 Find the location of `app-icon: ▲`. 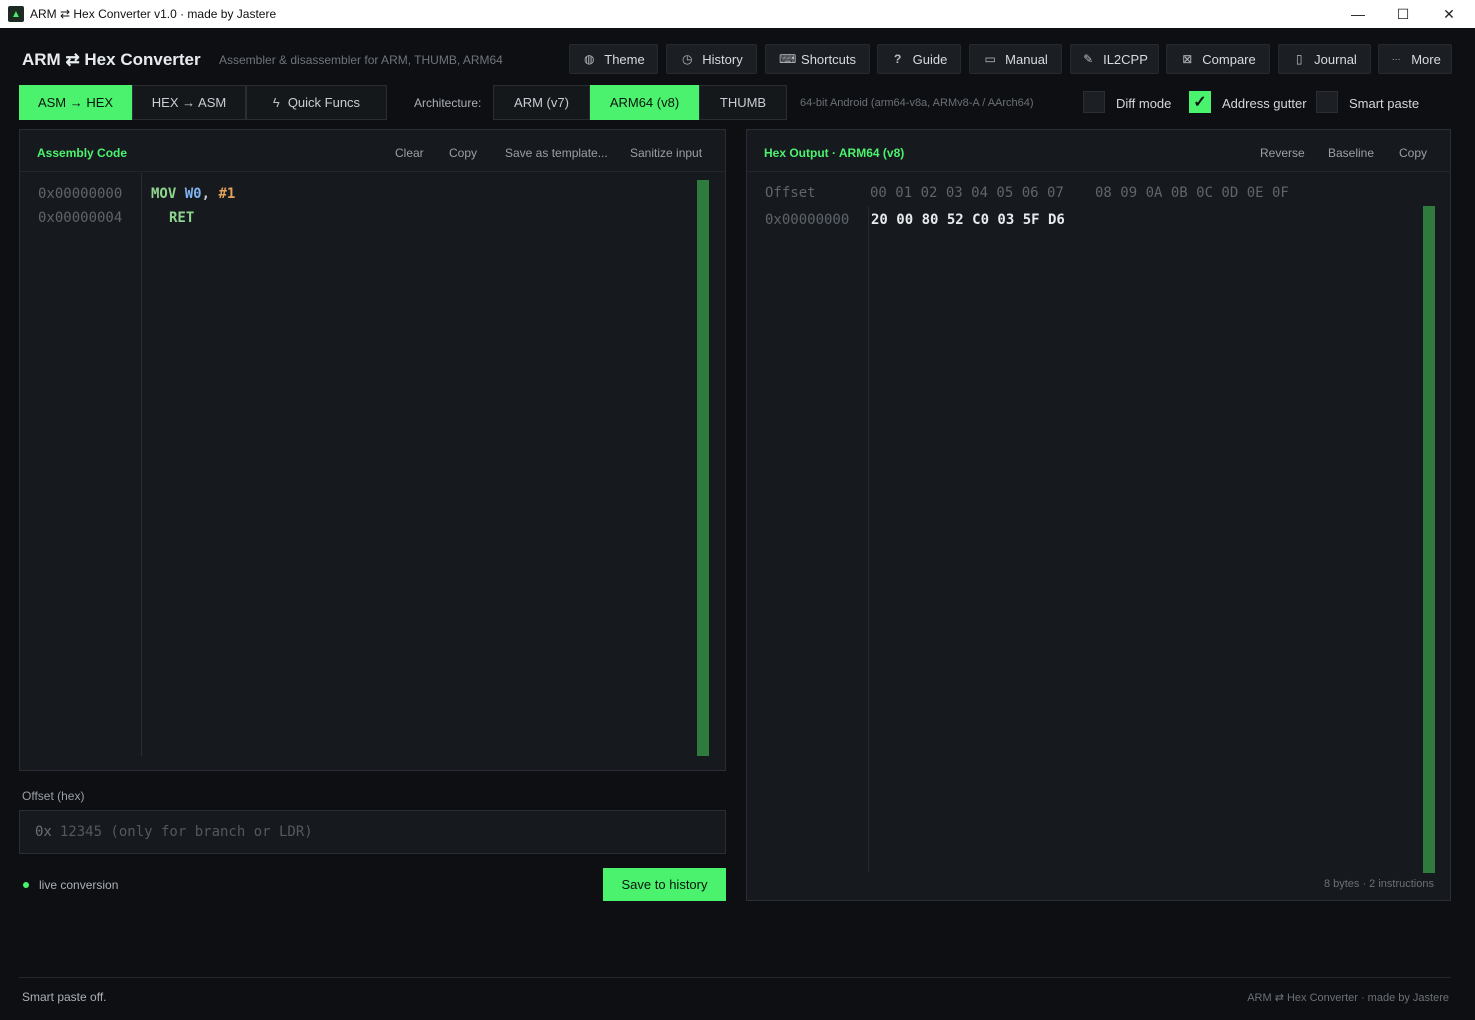

app-icon: ▲ is located at coordinates (16, 14).